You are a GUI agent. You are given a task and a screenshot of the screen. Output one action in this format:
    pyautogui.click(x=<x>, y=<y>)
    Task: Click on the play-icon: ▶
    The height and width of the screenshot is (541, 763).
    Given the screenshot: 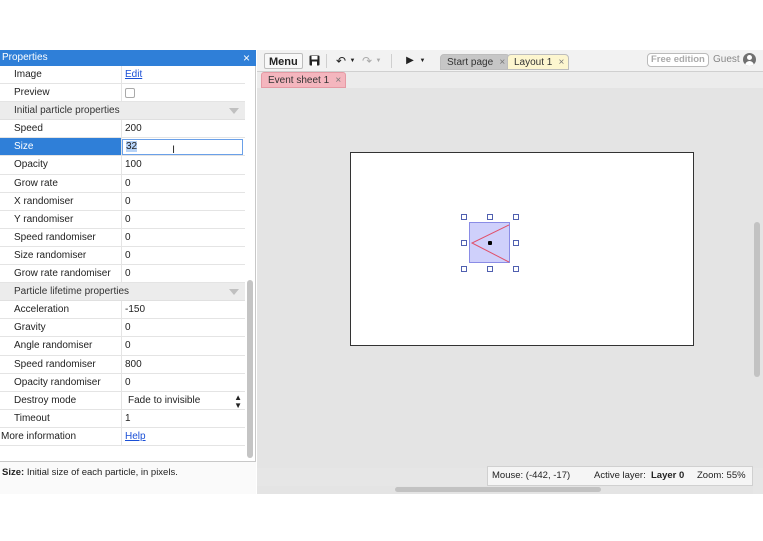 What is the action you would take?
    pyautogui.click(x=410, y=61)
    